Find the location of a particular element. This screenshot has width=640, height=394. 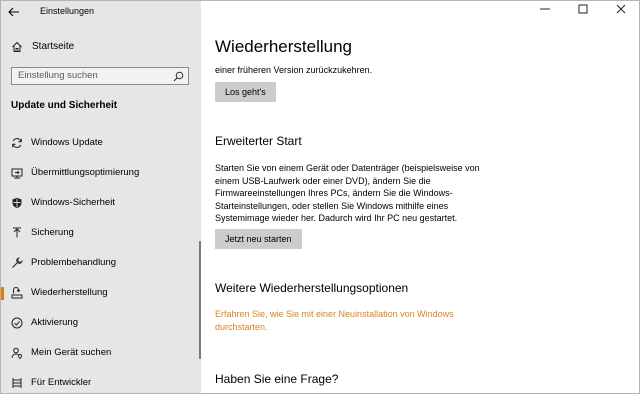

close-button is located at coordinates (621, 12).